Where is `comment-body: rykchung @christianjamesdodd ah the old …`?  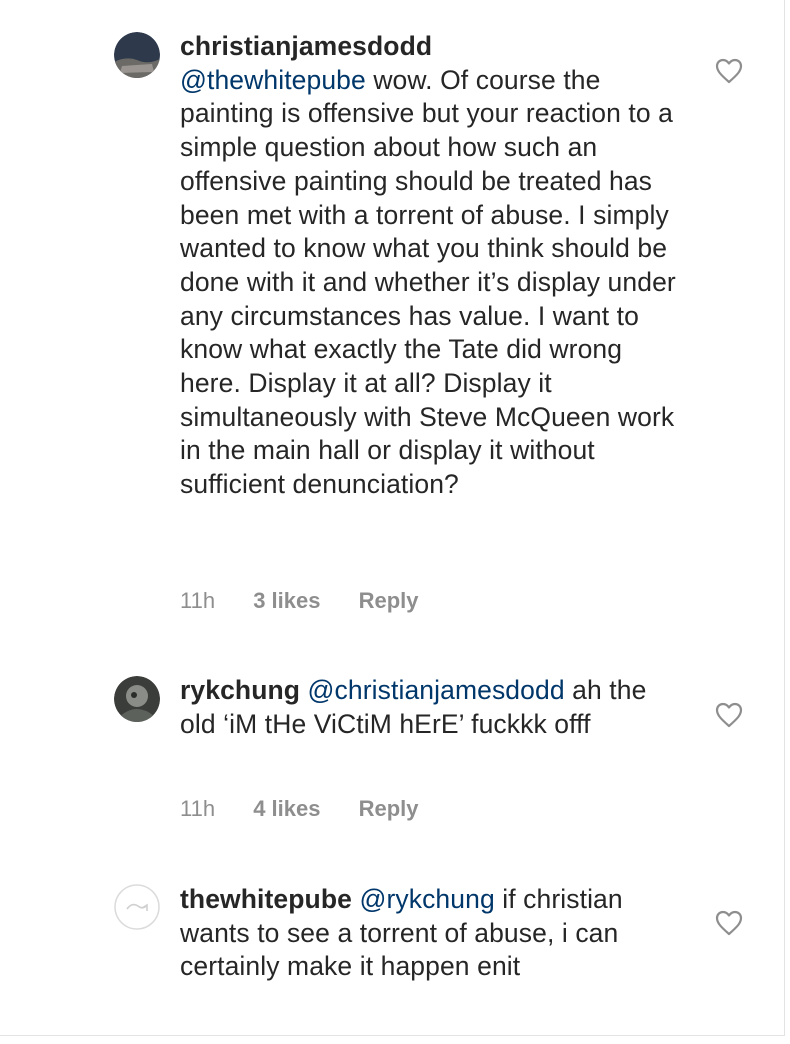
comment-body: rykchung @christianjamesdodd ah the old … is located at coordinates (430, 707).